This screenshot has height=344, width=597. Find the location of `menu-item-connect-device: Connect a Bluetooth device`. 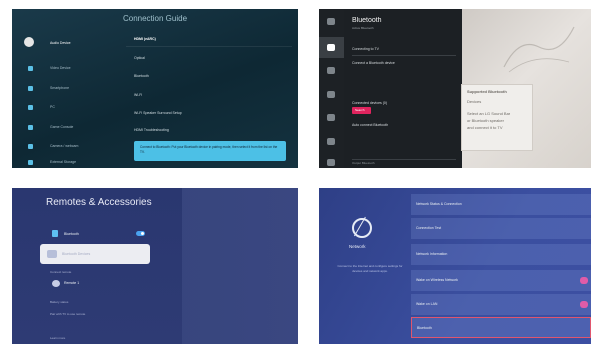

menu-item-connect-device: Connect a Bluetooth device is located at coordinates (373, 63).